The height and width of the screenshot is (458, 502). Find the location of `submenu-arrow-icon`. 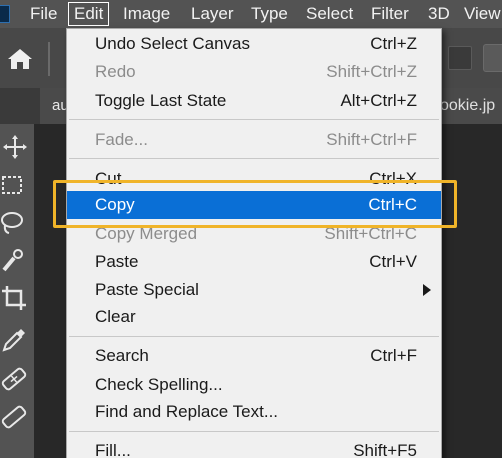

submenu-arrow-icon is located at coordinates (427, 290).